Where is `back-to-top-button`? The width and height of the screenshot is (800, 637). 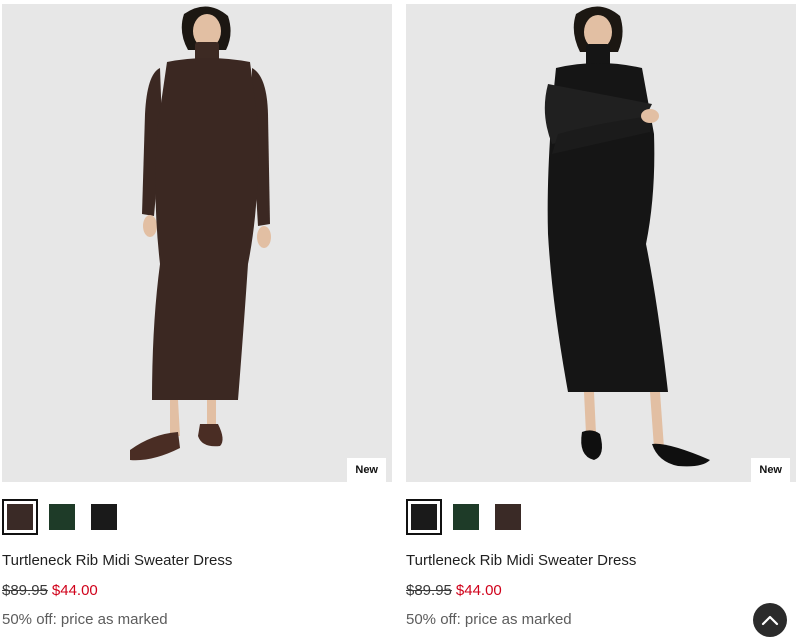
back-to-top-button is located at coordinates (770, 620).